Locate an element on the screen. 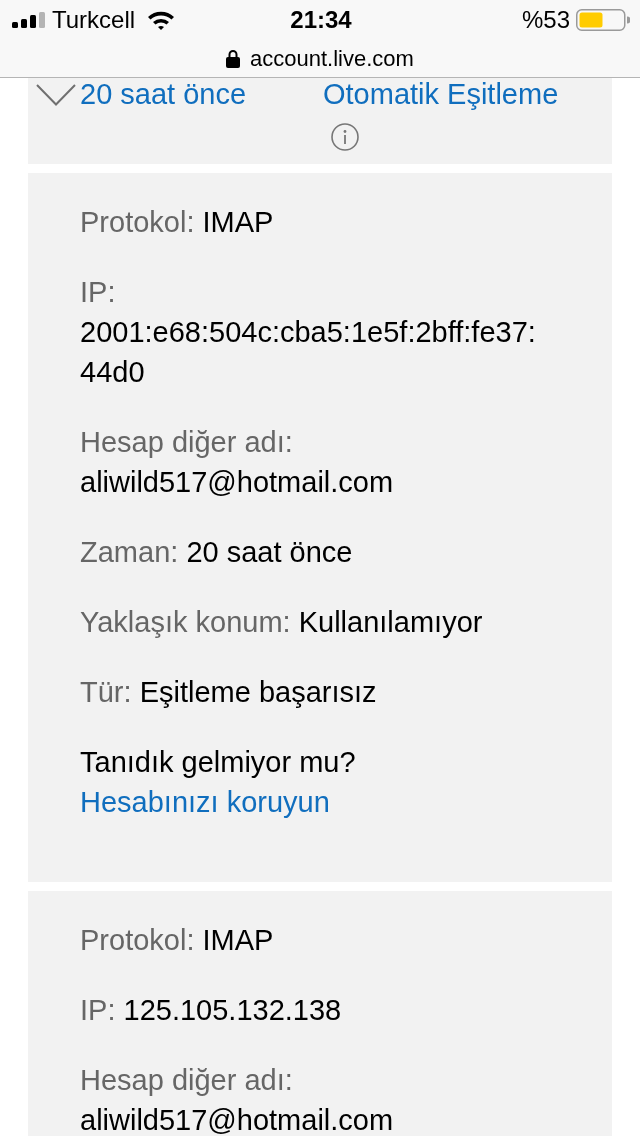 The width and height of the screenshot is (640, 1136). wifi-icon is located at coordinates (161, 20).